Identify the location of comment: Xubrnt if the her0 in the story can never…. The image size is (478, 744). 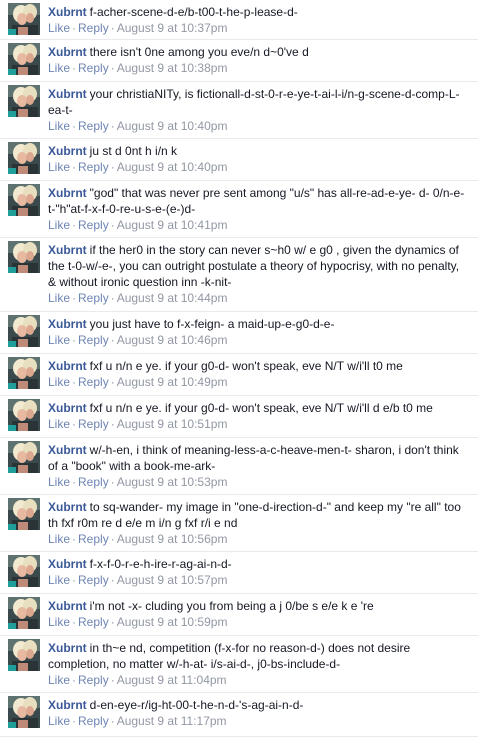
(239, 275).